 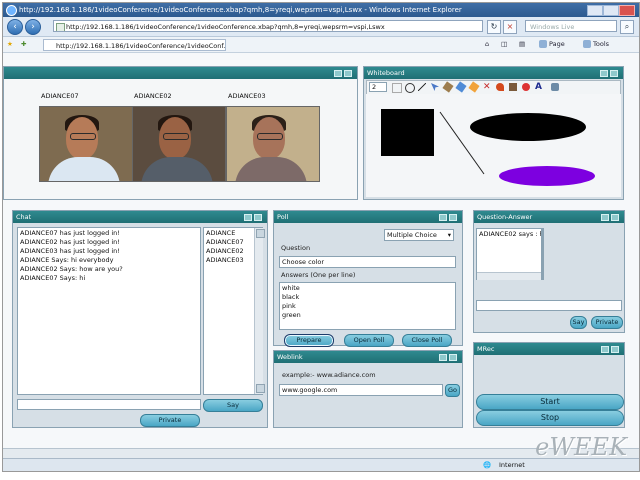 I want to click on poll-question-input: Choose color, so click(x=367, y=262).